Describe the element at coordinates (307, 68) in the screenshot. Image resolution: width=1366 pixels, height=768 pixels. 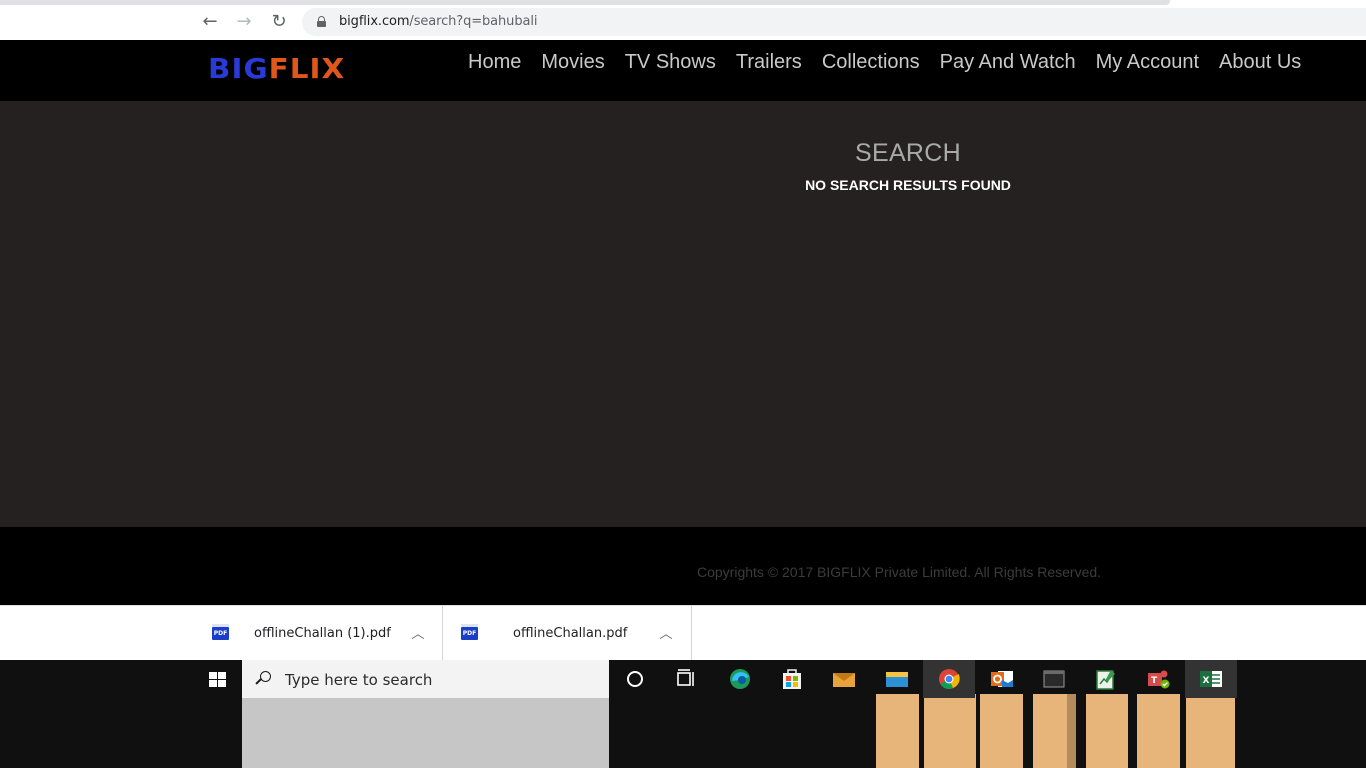
I see `logo-part-flix: FLIX` at that location.